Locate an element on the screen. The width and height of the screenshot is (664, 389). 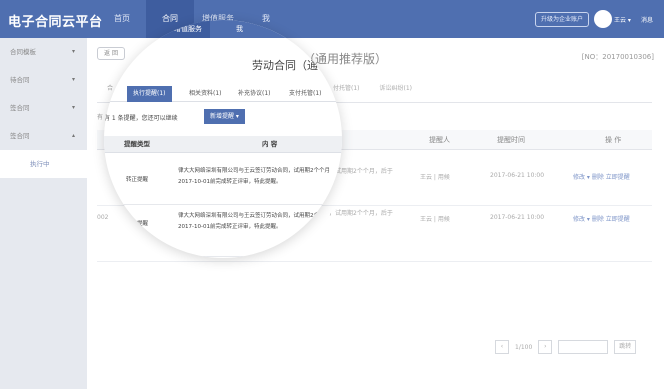
next-page-button: › is located at coordinates (545, 347).